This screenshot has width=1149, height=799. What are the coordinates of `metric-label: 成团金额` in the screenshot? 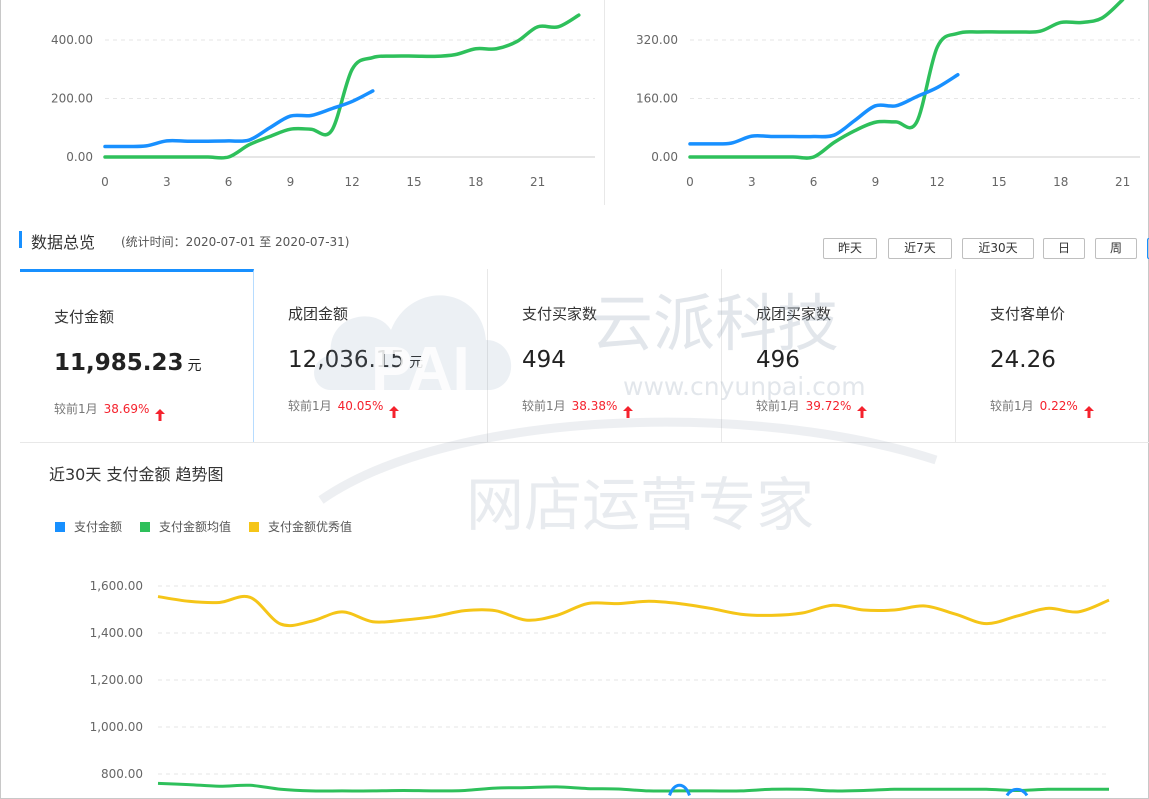 It's located at (318, 314).